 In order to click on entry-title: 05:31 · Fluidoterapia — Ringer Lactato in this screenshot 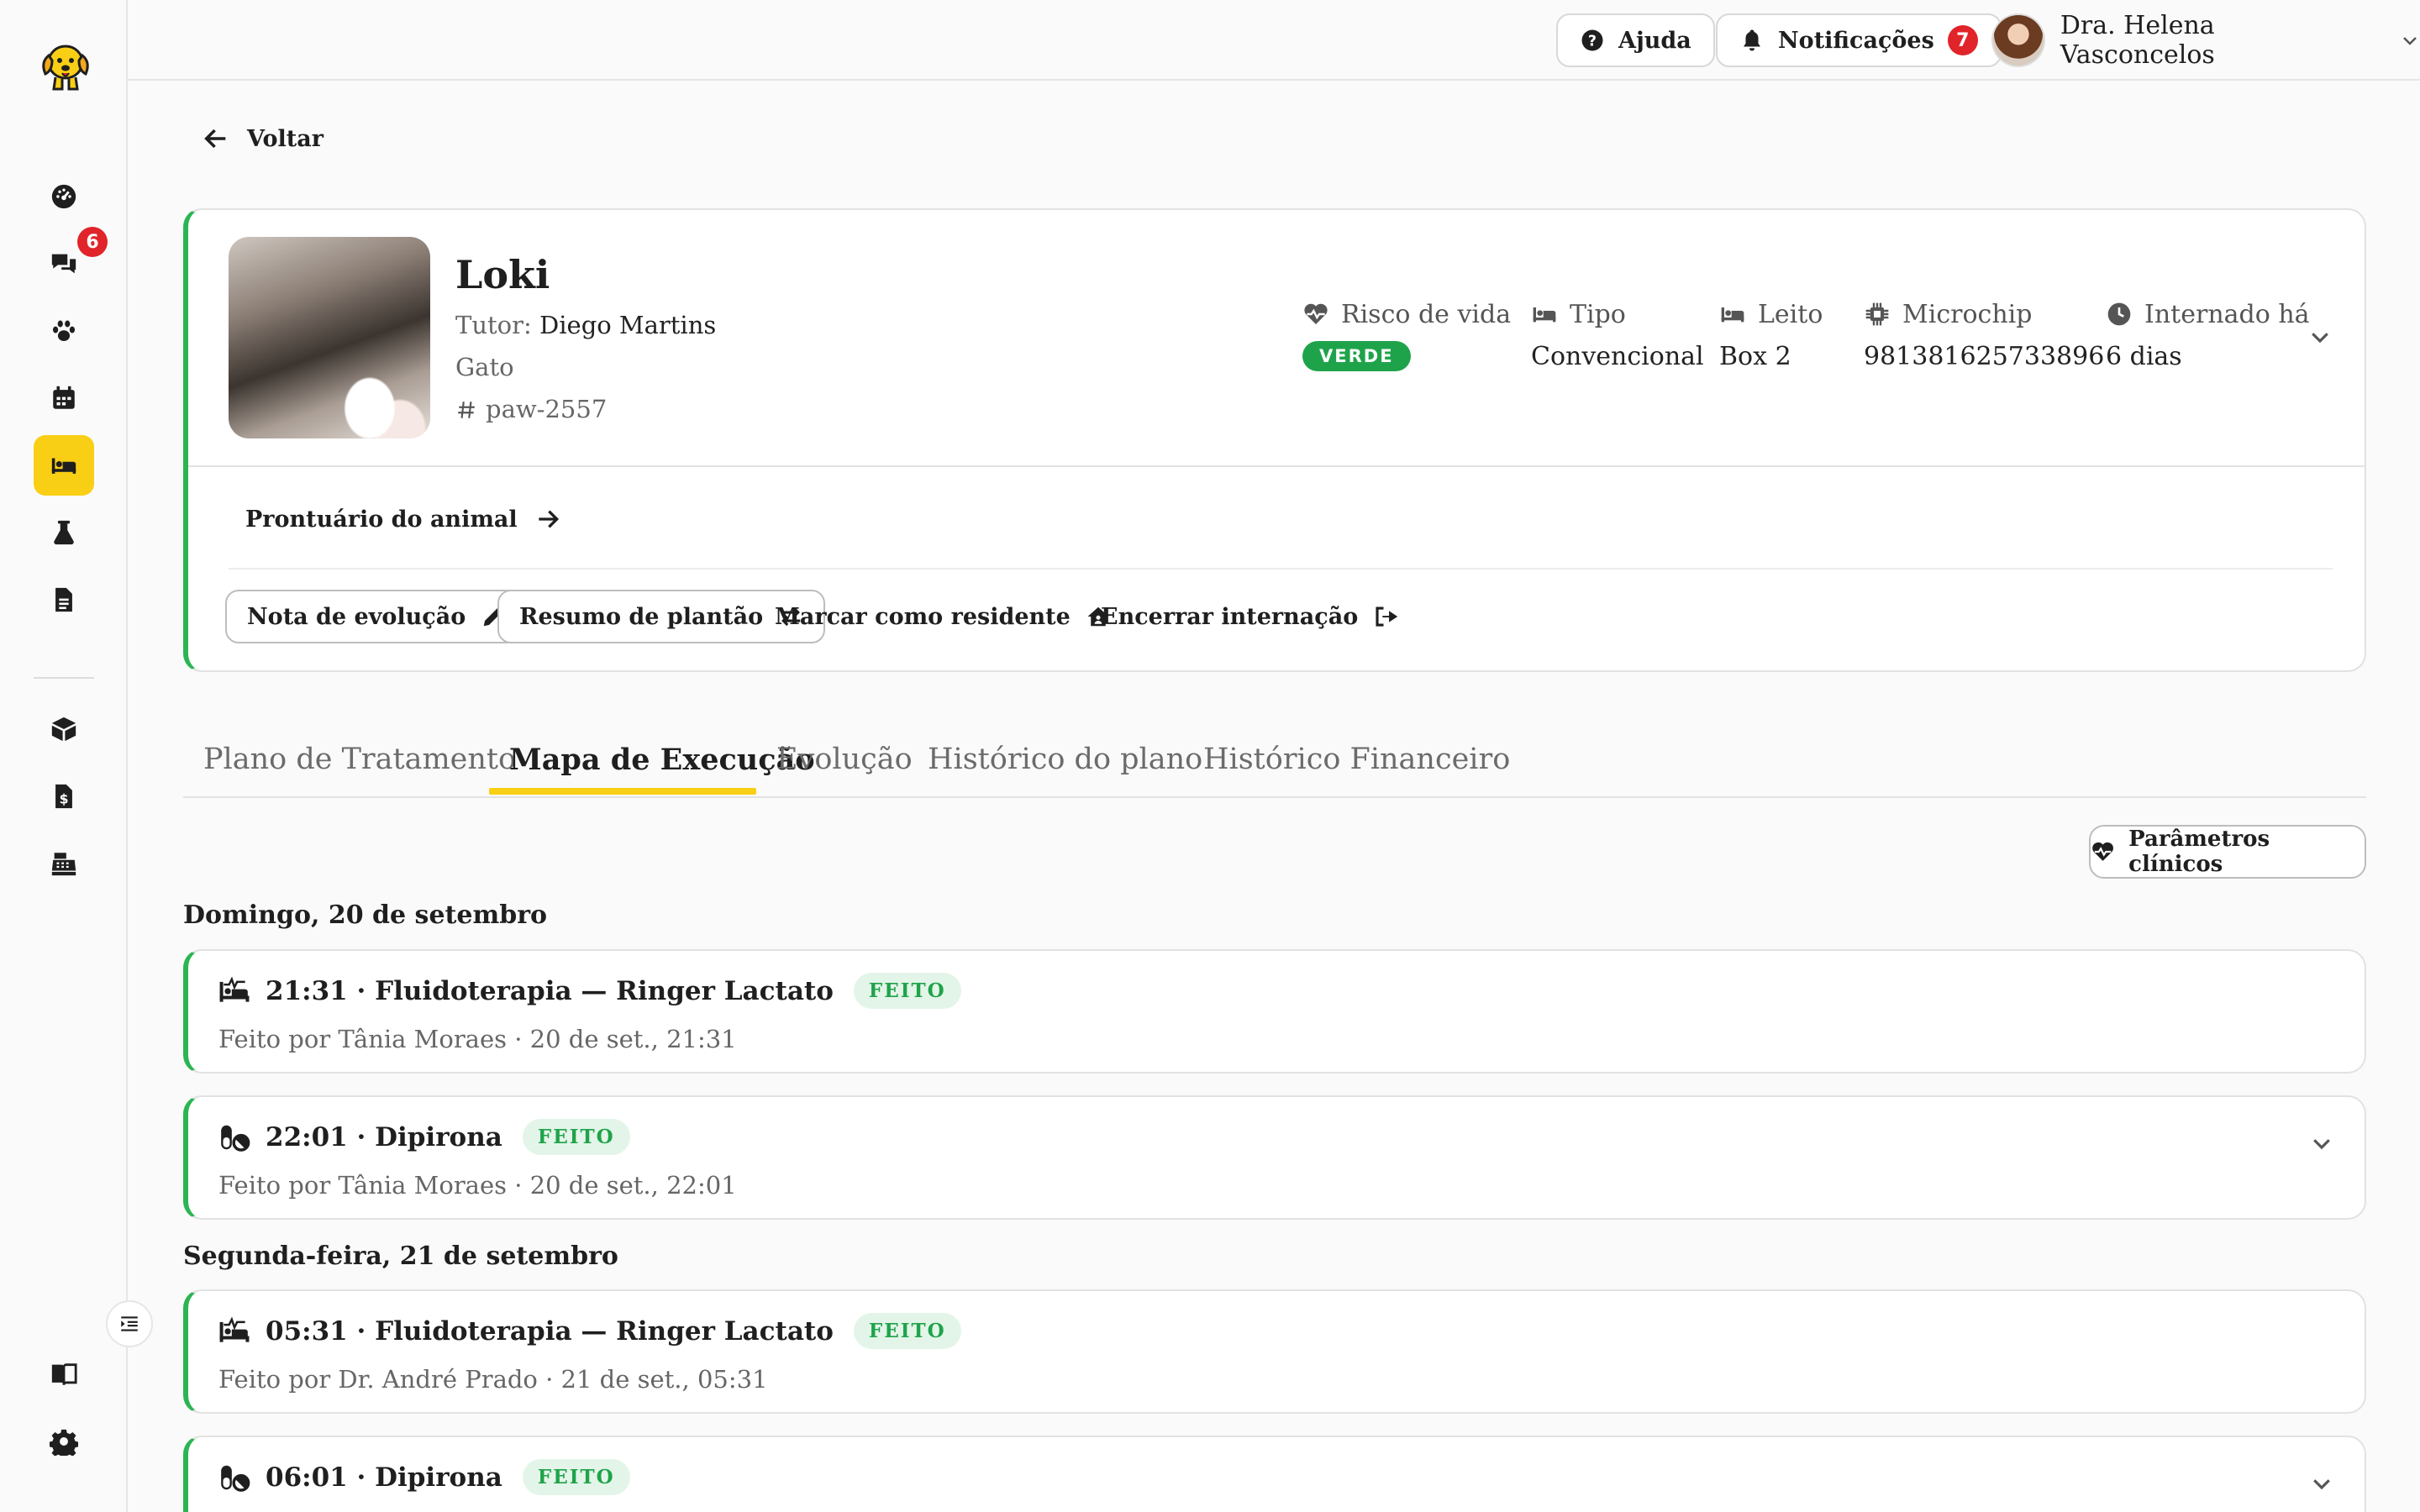, I will do `click(550, 1331)`.